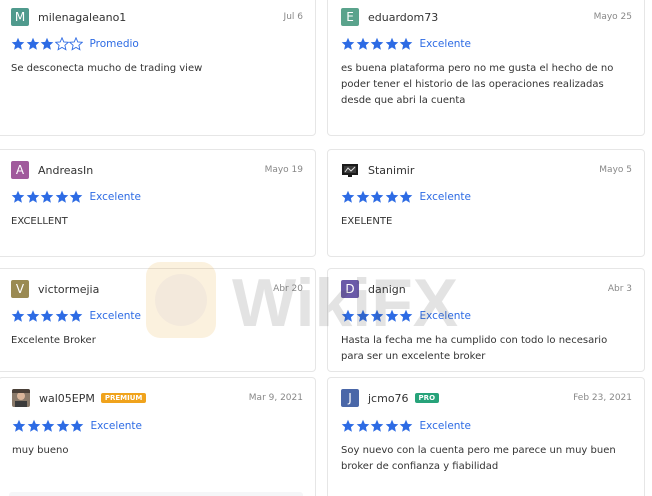 This screenshot has width=652, height=496. What do you see at coordinates (20, 170) in the screenshot?
I see `avatar: A` at bounding box center [20, 170].